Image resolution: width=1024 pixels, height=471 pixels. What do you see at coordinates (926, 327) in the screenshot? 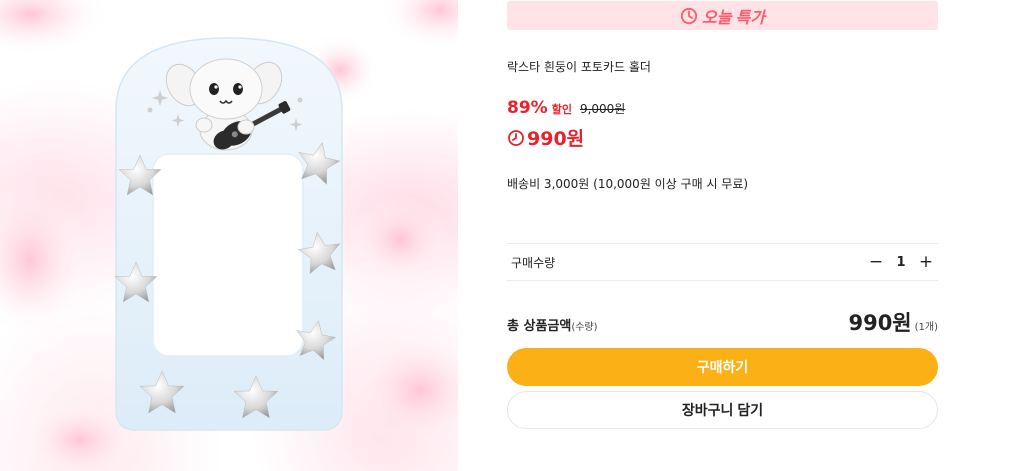
I see `total-count: (1개)` at bounding box center [926, 327].